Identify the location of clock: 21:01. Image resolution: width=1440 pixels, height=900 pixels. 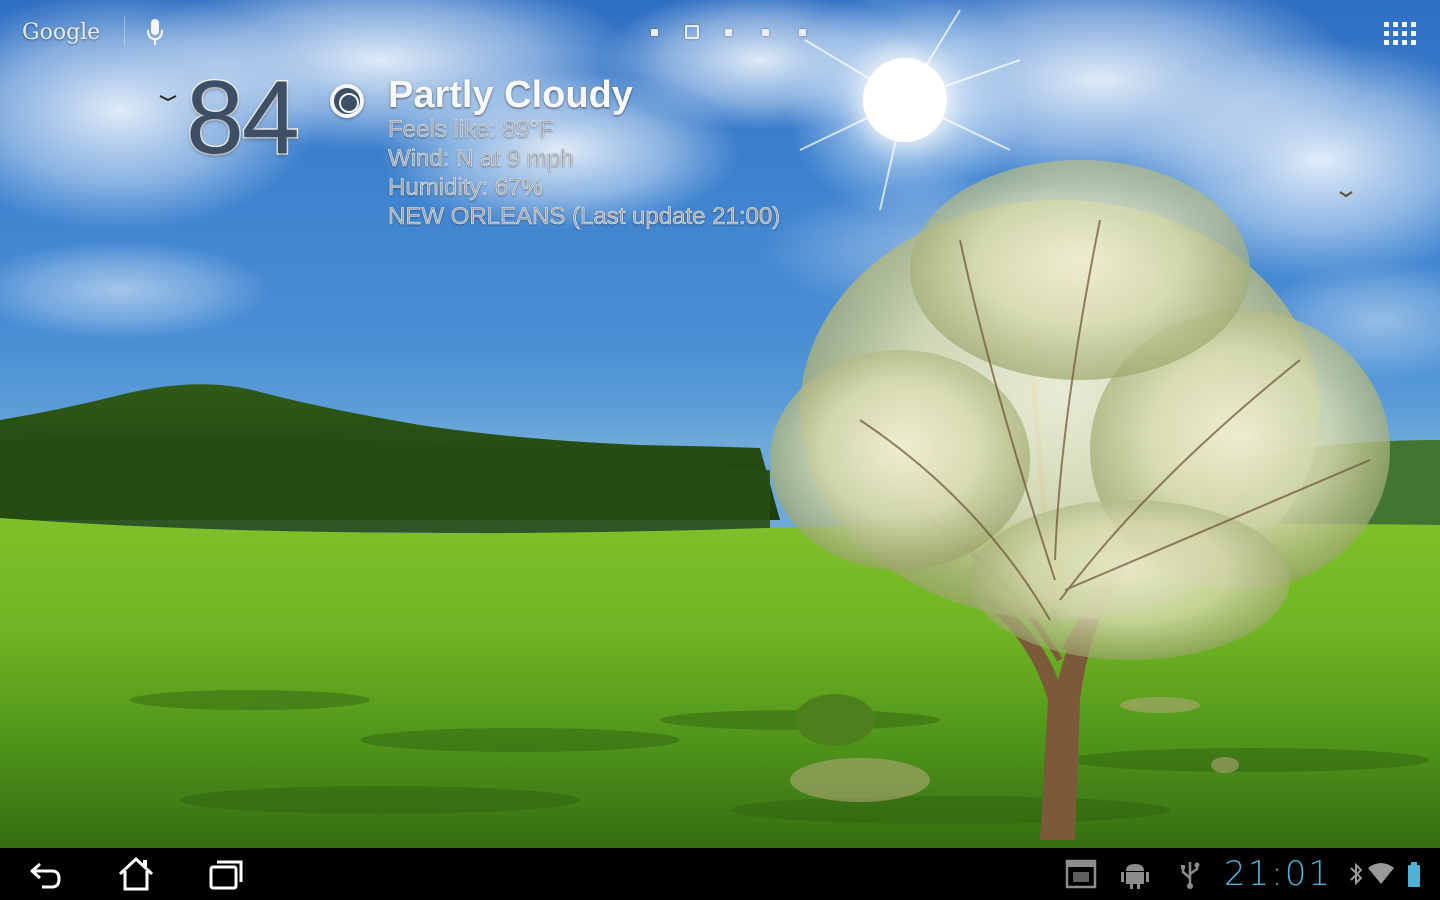
(1278, 874).